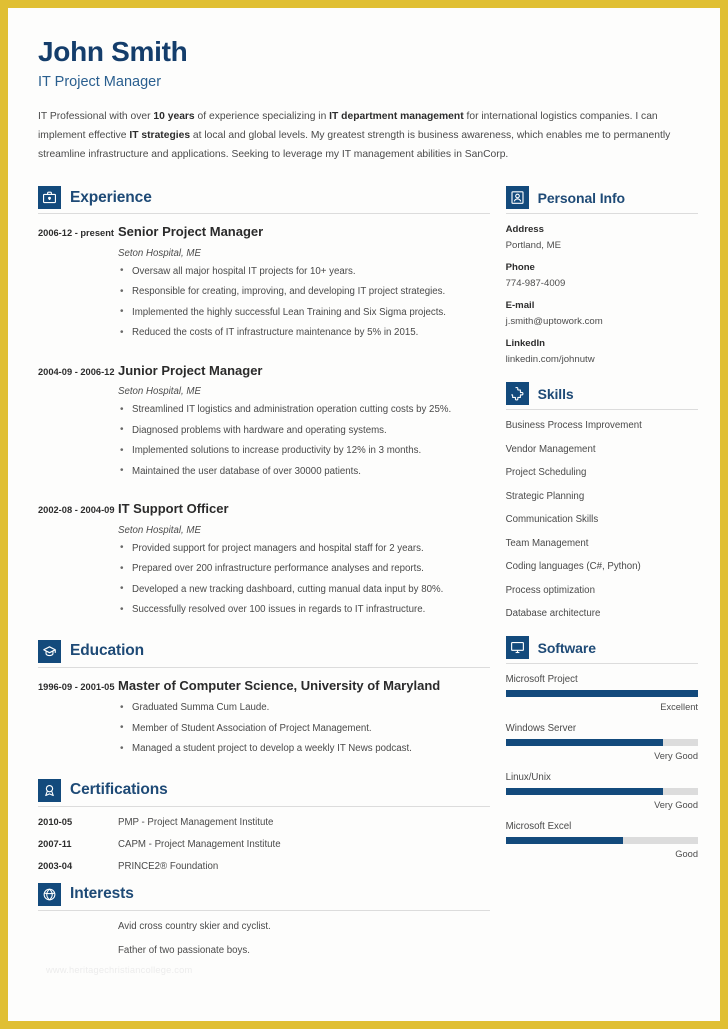 This screenshot has height=1029, width=728. I want to click on monitor-icon, so click(517, 648).